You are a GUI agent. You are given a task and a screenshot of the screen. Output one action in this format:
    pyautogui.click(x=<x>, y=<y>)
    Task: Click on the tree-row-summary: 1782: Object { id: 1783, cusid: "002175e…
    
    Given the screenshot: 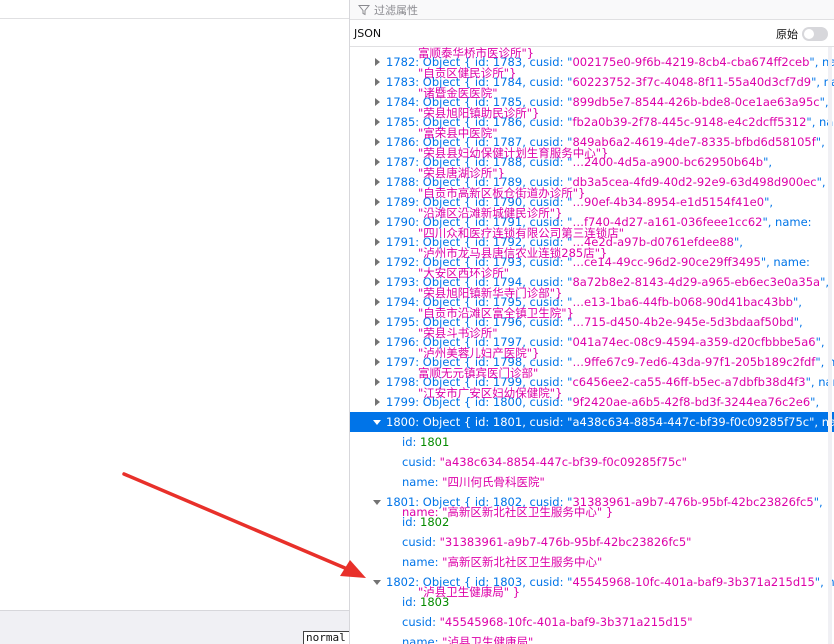 What is the action you would take?
    pyautogui.click(x=610, y=62)
    